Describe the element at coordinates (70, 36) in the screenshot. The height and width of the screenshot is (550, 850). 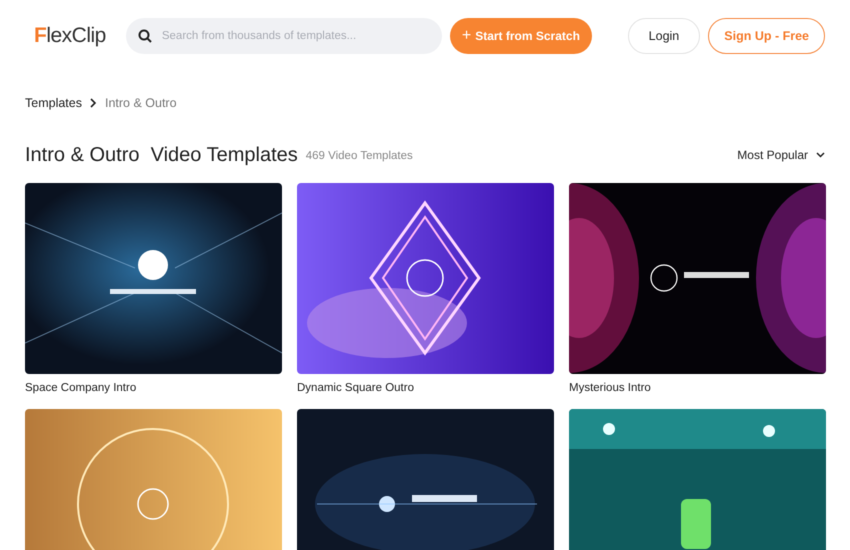
I see `logo: FlexClip` at that location.